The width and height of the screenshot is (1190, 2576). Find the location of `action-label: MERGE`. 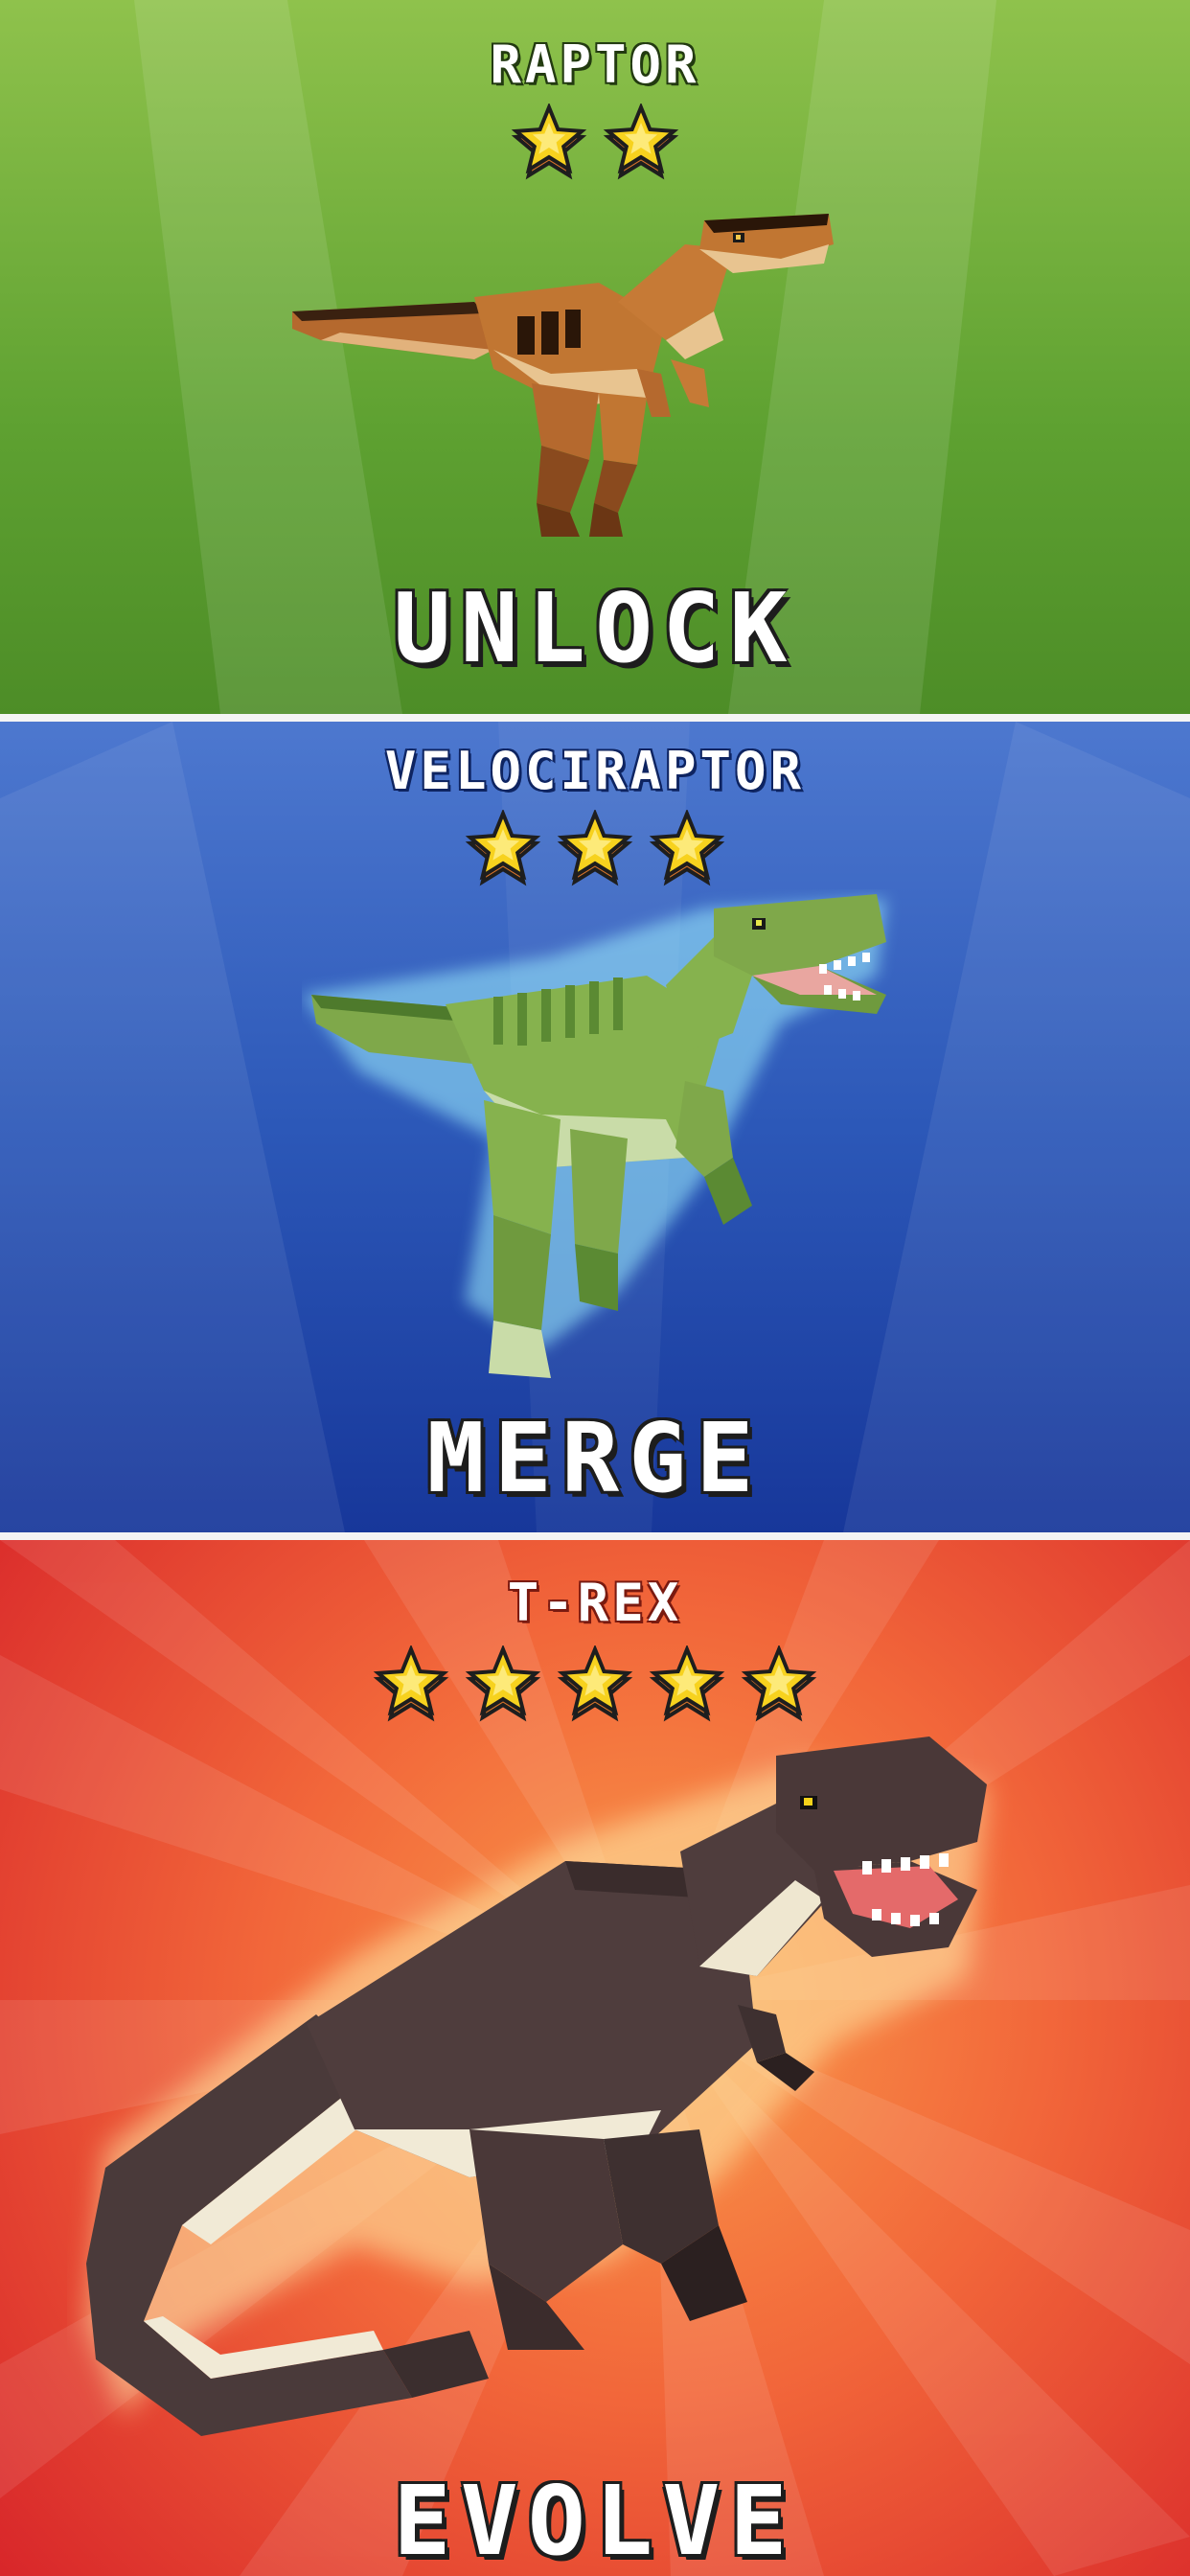

action-label: MERGE is located at coordinates (595, 1458).